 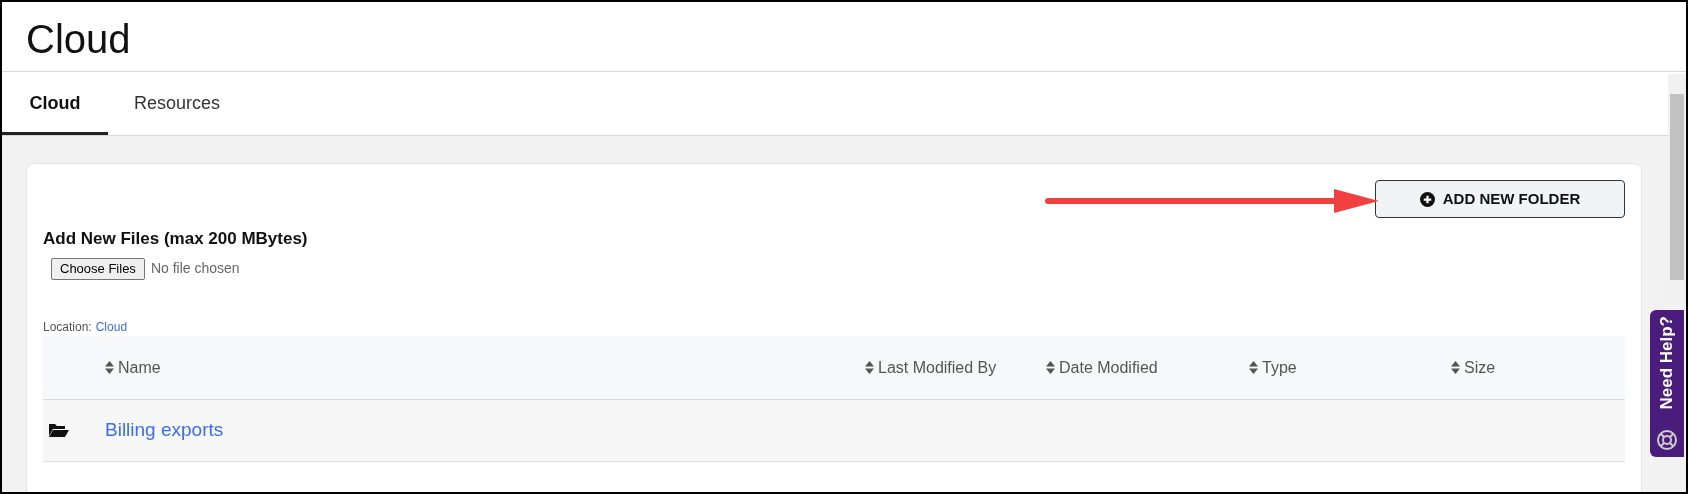 I want to click on help-tab: Need Help?, so click(x=1667, y=383).